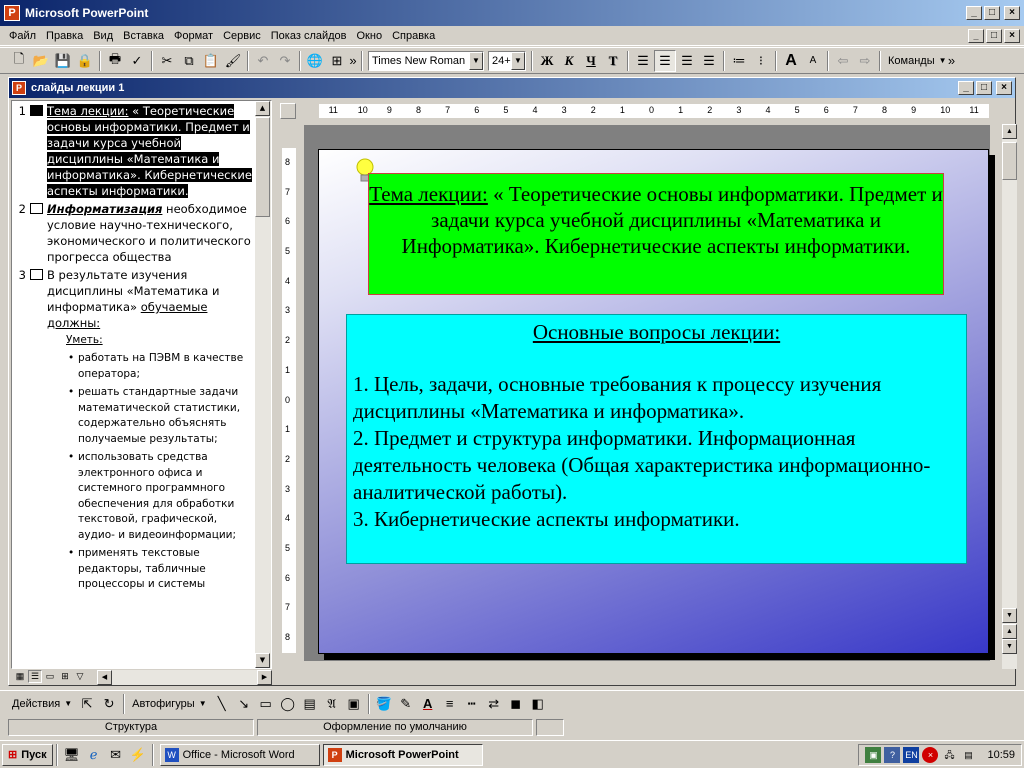 This screenshot has height=768, width=1024. Describe the element at coordinates (22, 36) in the screenshot. I see `menu-file: Файл` at that location.